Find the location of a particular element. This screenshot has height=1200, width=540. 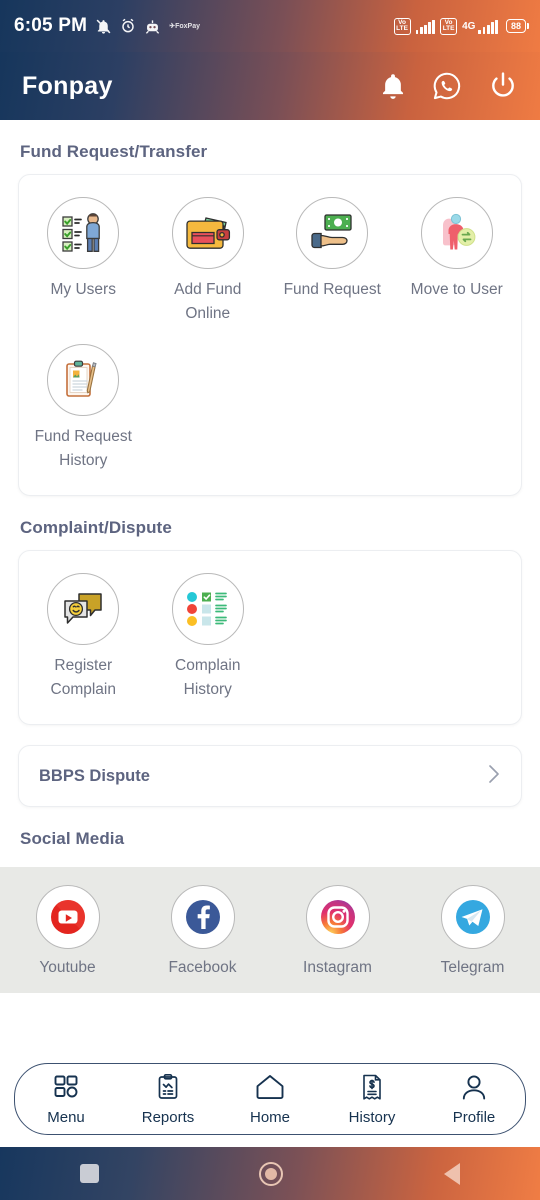

tile-label: Register Complain is located at coordinates (83, 678).